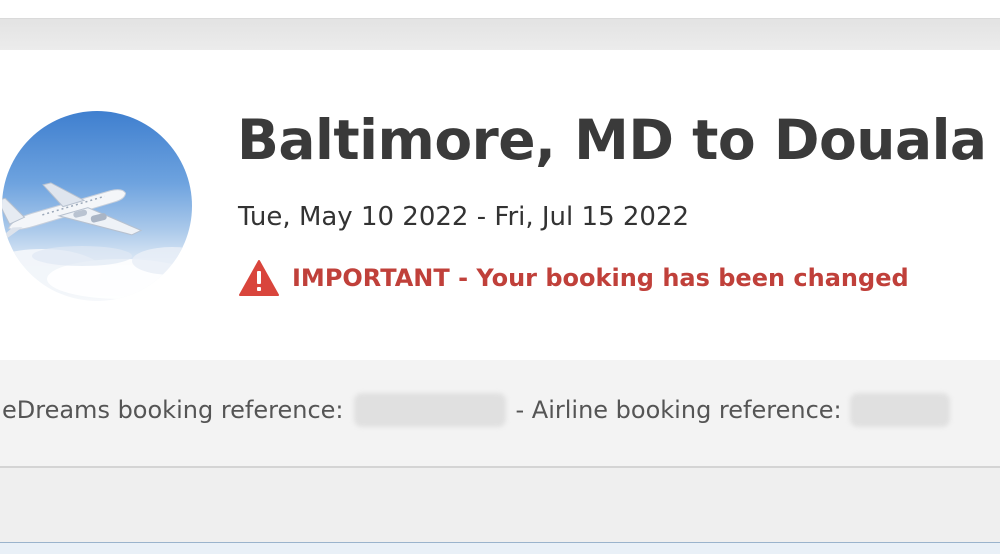 The height and width of the screenshot is (554, 1000). What do you see at coordinates (612, 140) in the screenshot?
I see `trip-title: Baltimore, MD to Douala` at bounding box center [612, 140].